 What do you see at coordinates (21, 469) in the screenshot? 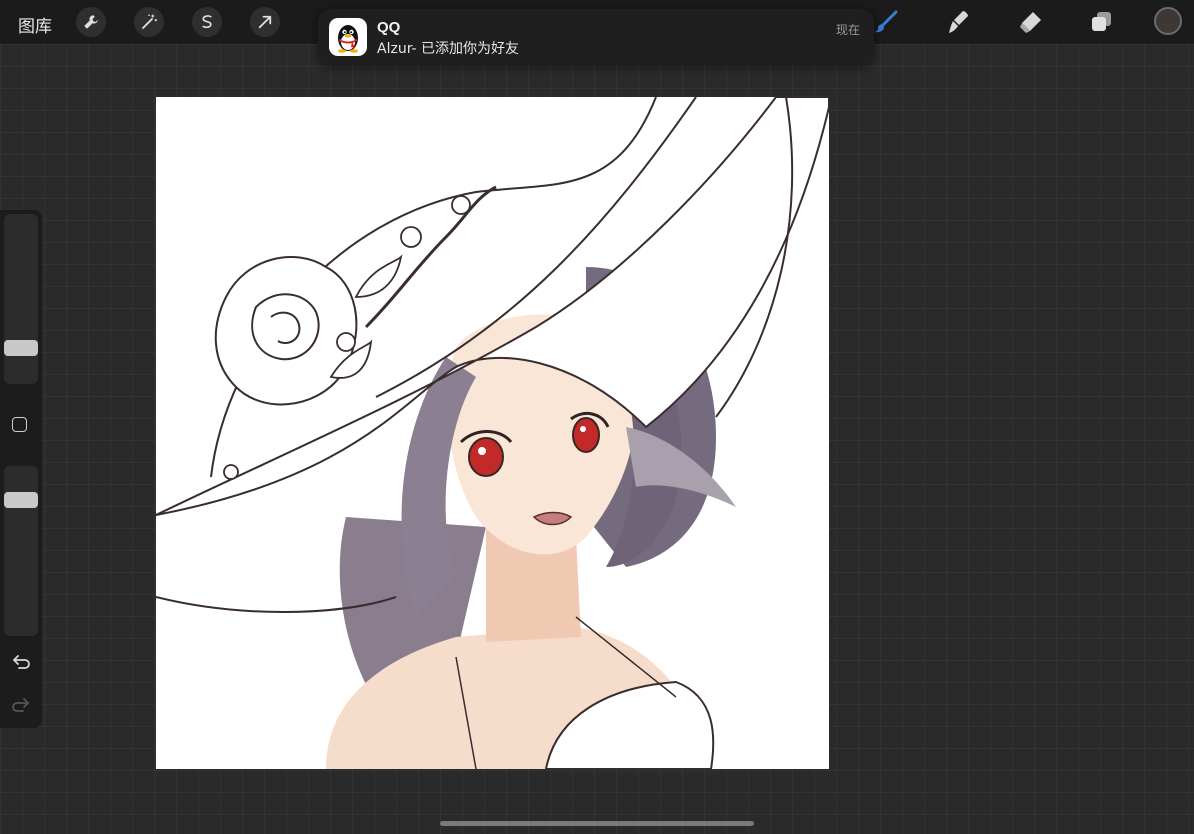
I see `left-sidebar` at bounding box center [21, 469].